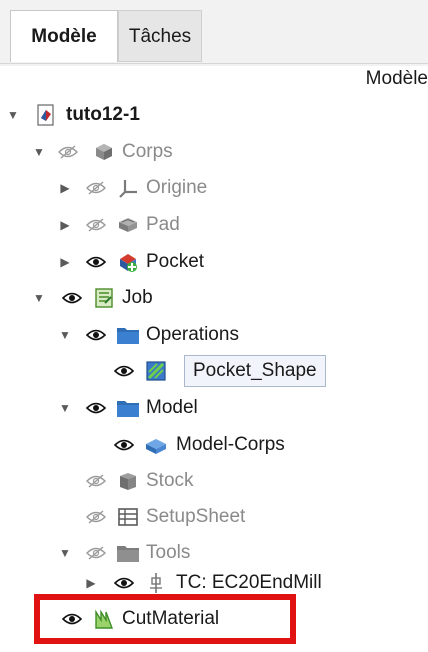  Describe the element at coordinates (192, 334) in the screenshot. I see `tree-item-label: Operations` at that location.